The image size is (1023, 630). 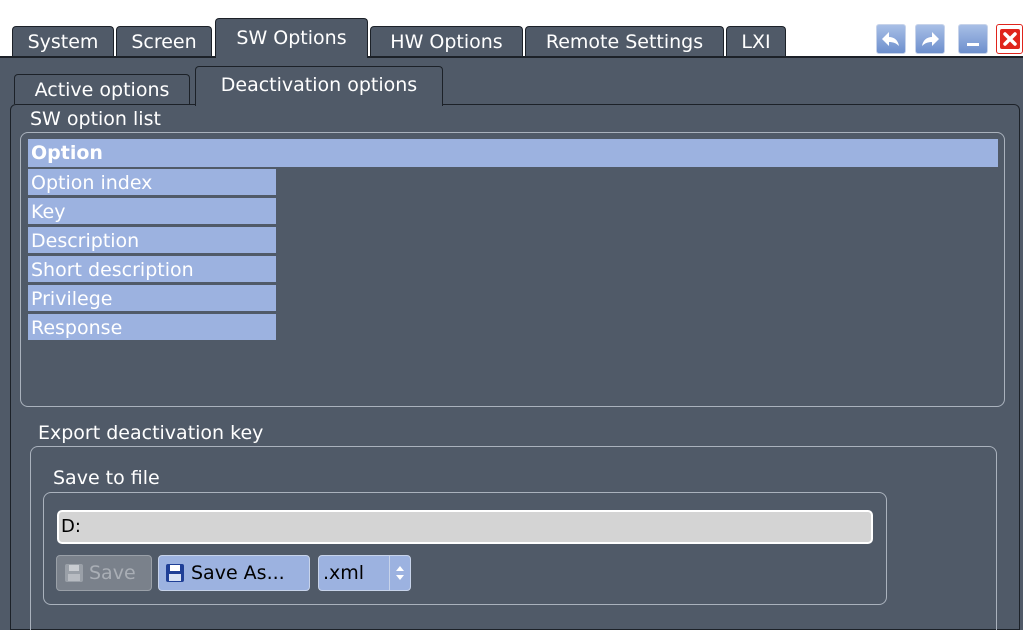 I want to click on redo-button, so click(x=930, y=39).